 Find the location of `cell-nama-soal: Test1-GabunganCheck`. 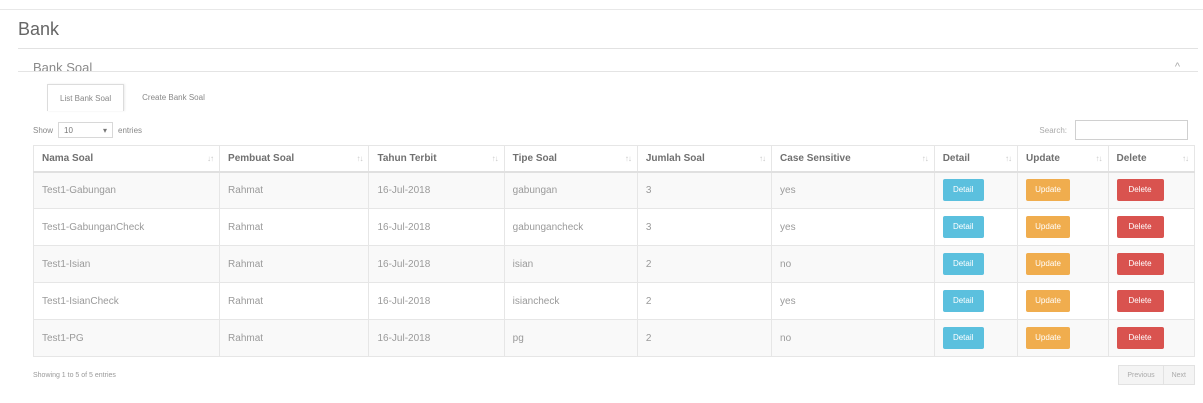

cell-nama-soal: Test1-GabunganCheck is located at coordinates (126, 227).